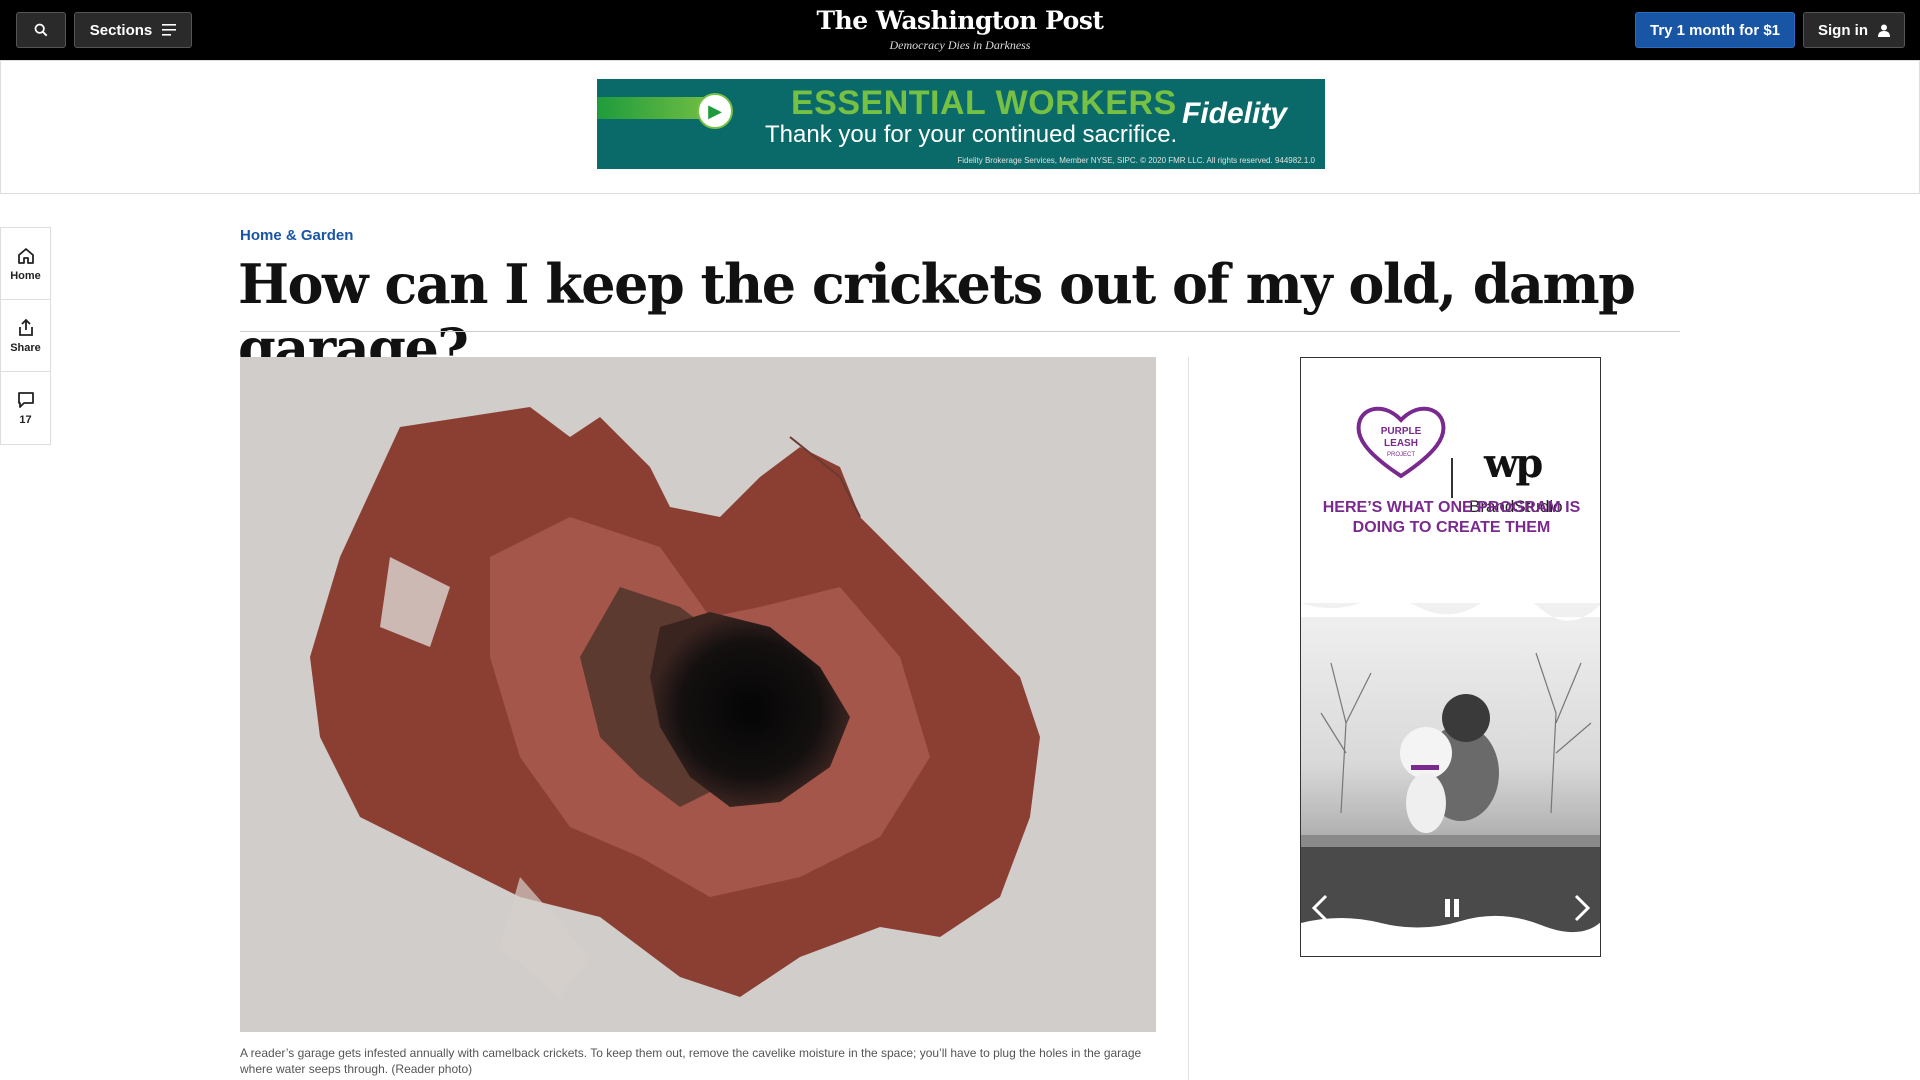 This screenshot has width=1920, height=1080. I want to click on rail-home-label: Home, so click(25, 275).